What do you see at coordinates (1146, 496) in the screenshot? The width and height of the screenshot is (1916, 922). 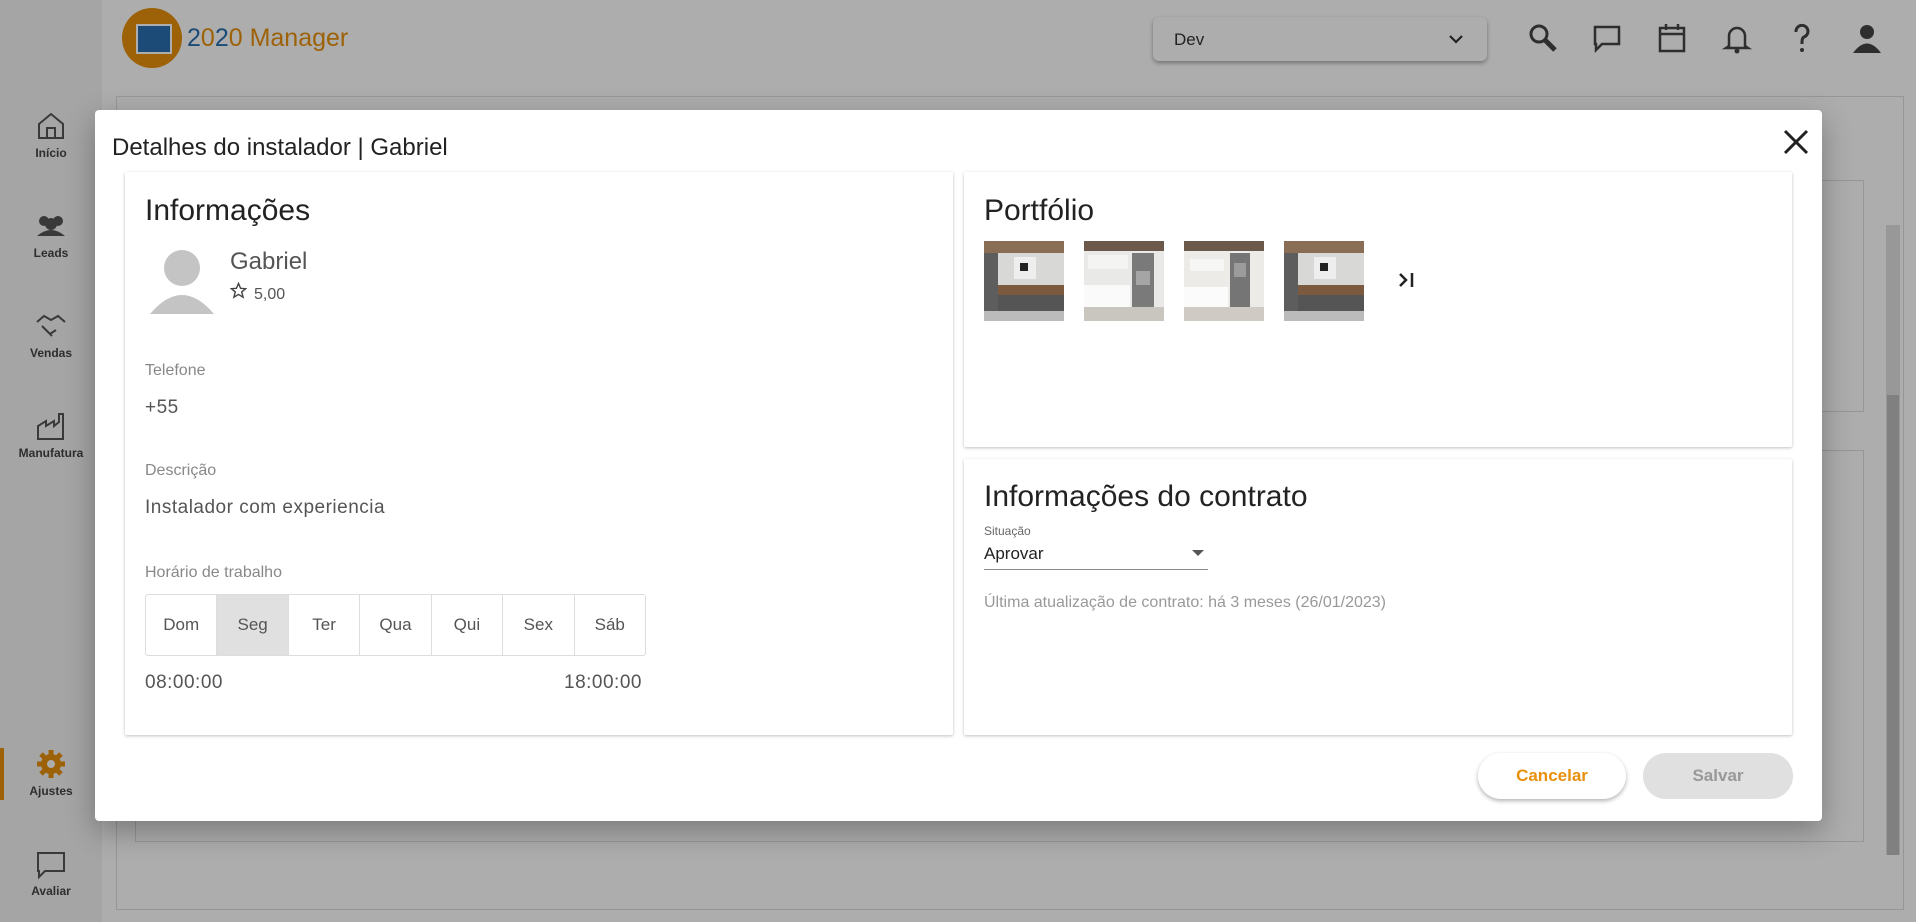 I see `contract-heading: Informações do contrato` at bounding box center [1146, 496].